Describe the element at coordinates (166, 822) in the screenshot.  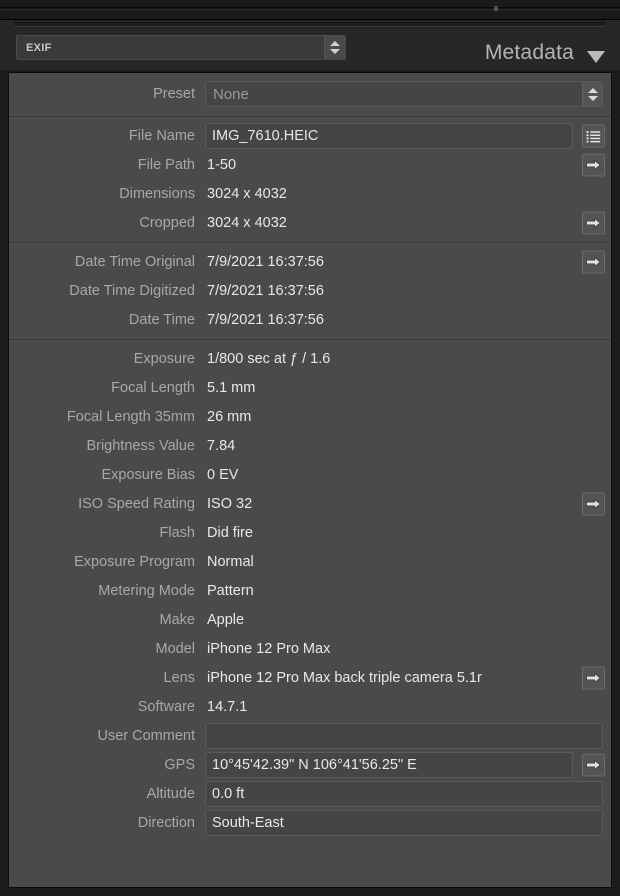
I see `metadata-row-label: Direction` at that location.